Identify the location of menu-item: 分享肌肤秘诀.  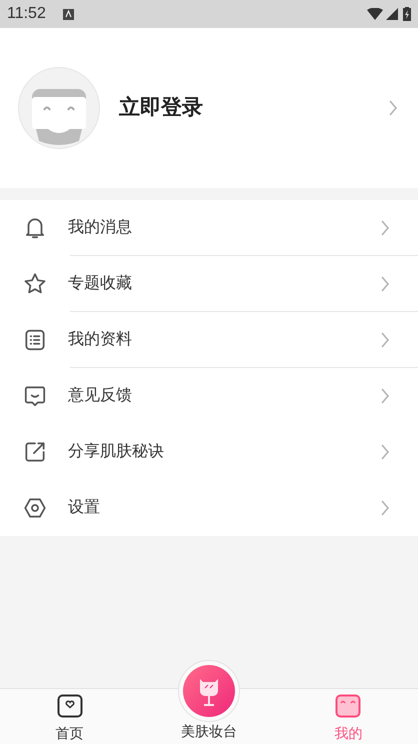
(209, 452).